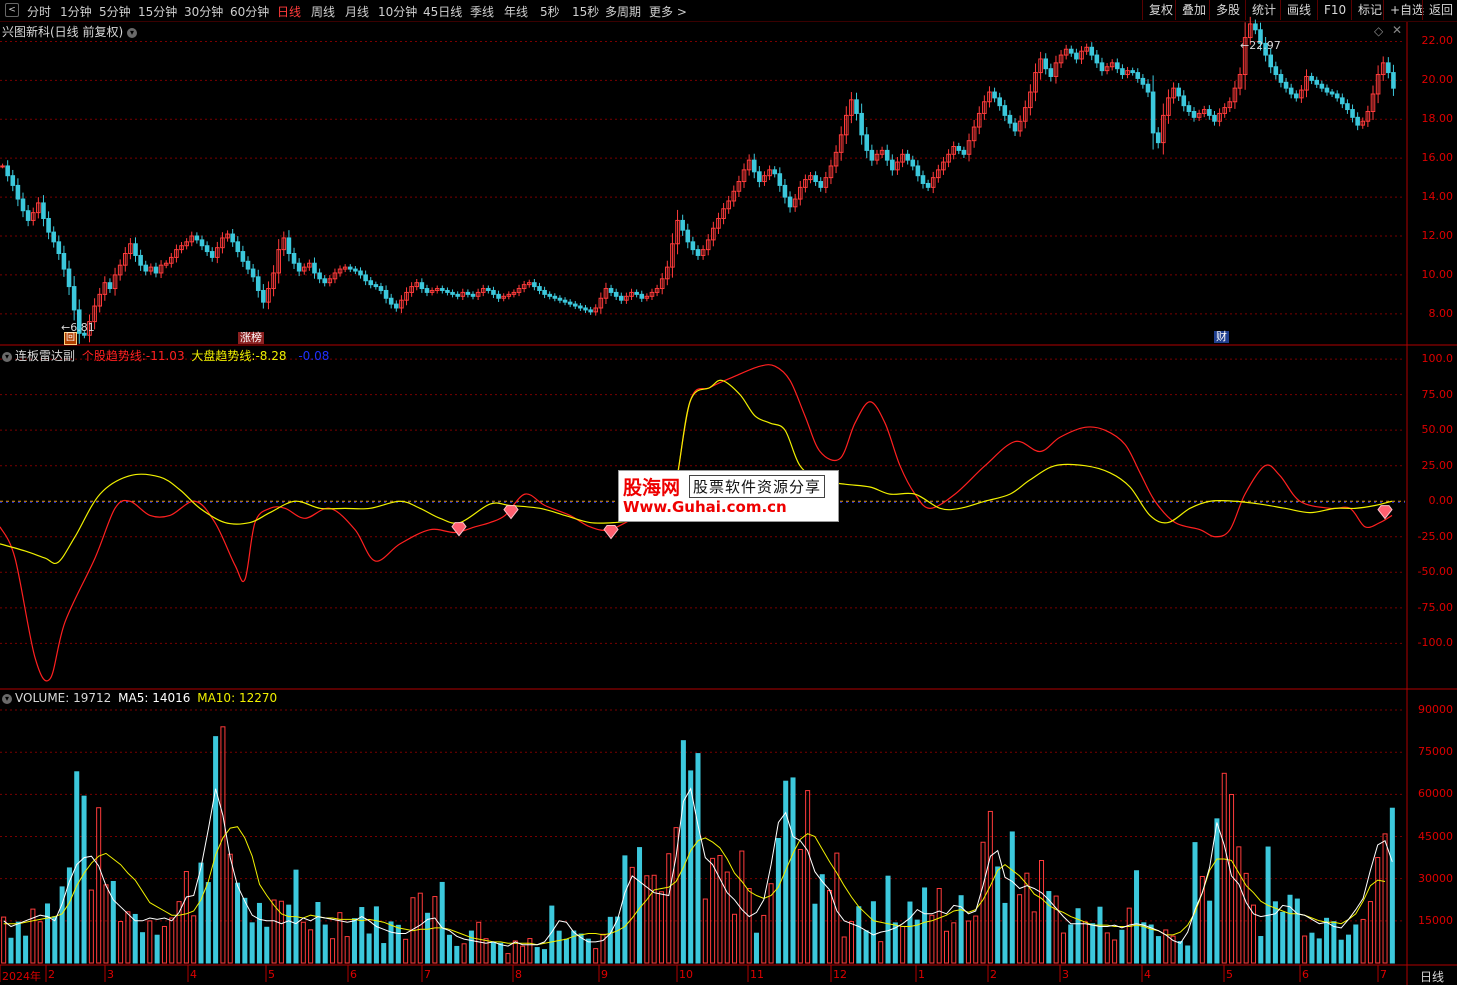 The width and height of the screenshot is (1457, 985). What do you see at coordinates (71, 31) in the screenshot?
I see `price-panel-title: 兴图新科(日线 前复权) ▾` at bounding box center [71, 31].